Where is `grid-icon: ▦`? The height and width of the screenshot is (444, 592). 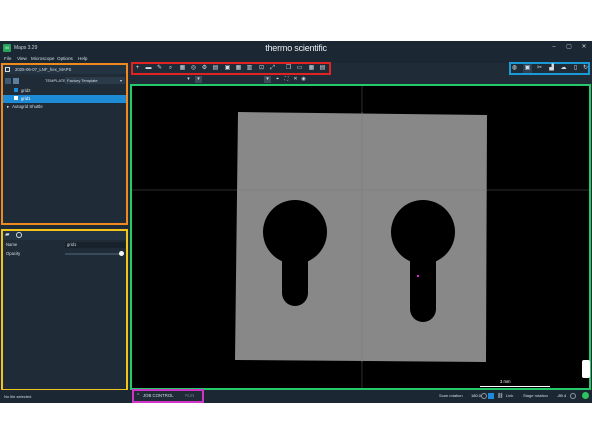 grid-icon: ▦ is located at coordinates (182, 68).